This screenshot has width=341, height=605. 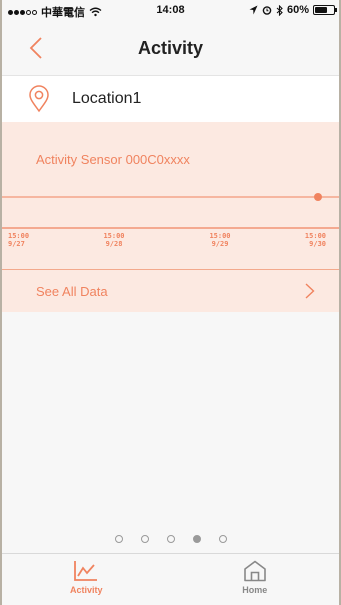 What do you see at coordinates (267, 10) in the screenshot?
I see `alarm-icon` at bounding box center [267, 10].